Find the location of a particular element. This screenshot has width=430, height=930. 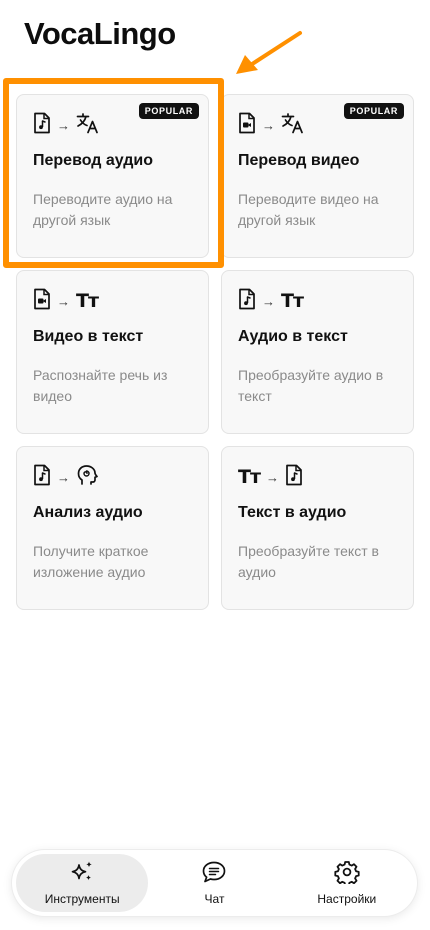

sparkles-icon is located at coordinates (82, 874).